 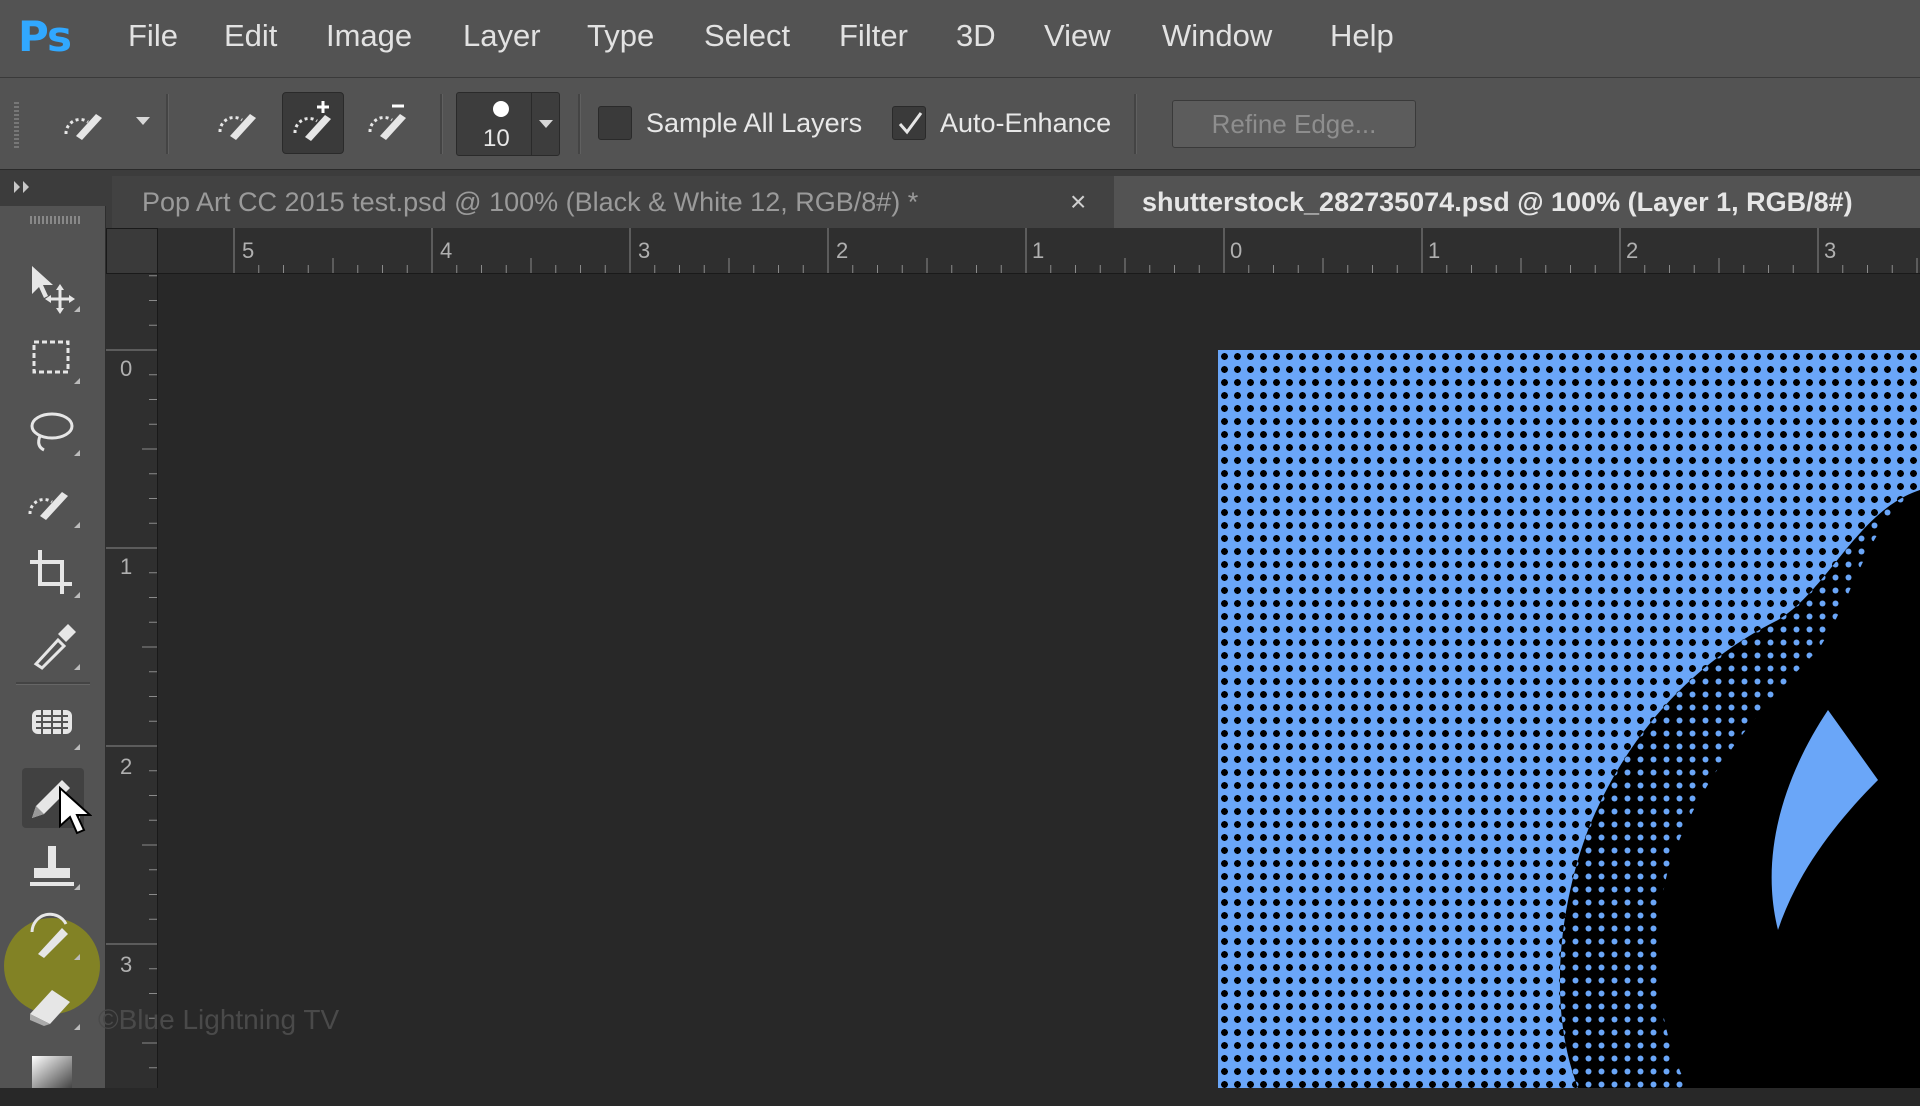 What do you see at coordinates (873, 36) in the screenshot?
I see `menu-filter: Filter` at bounding box center [873, 36].